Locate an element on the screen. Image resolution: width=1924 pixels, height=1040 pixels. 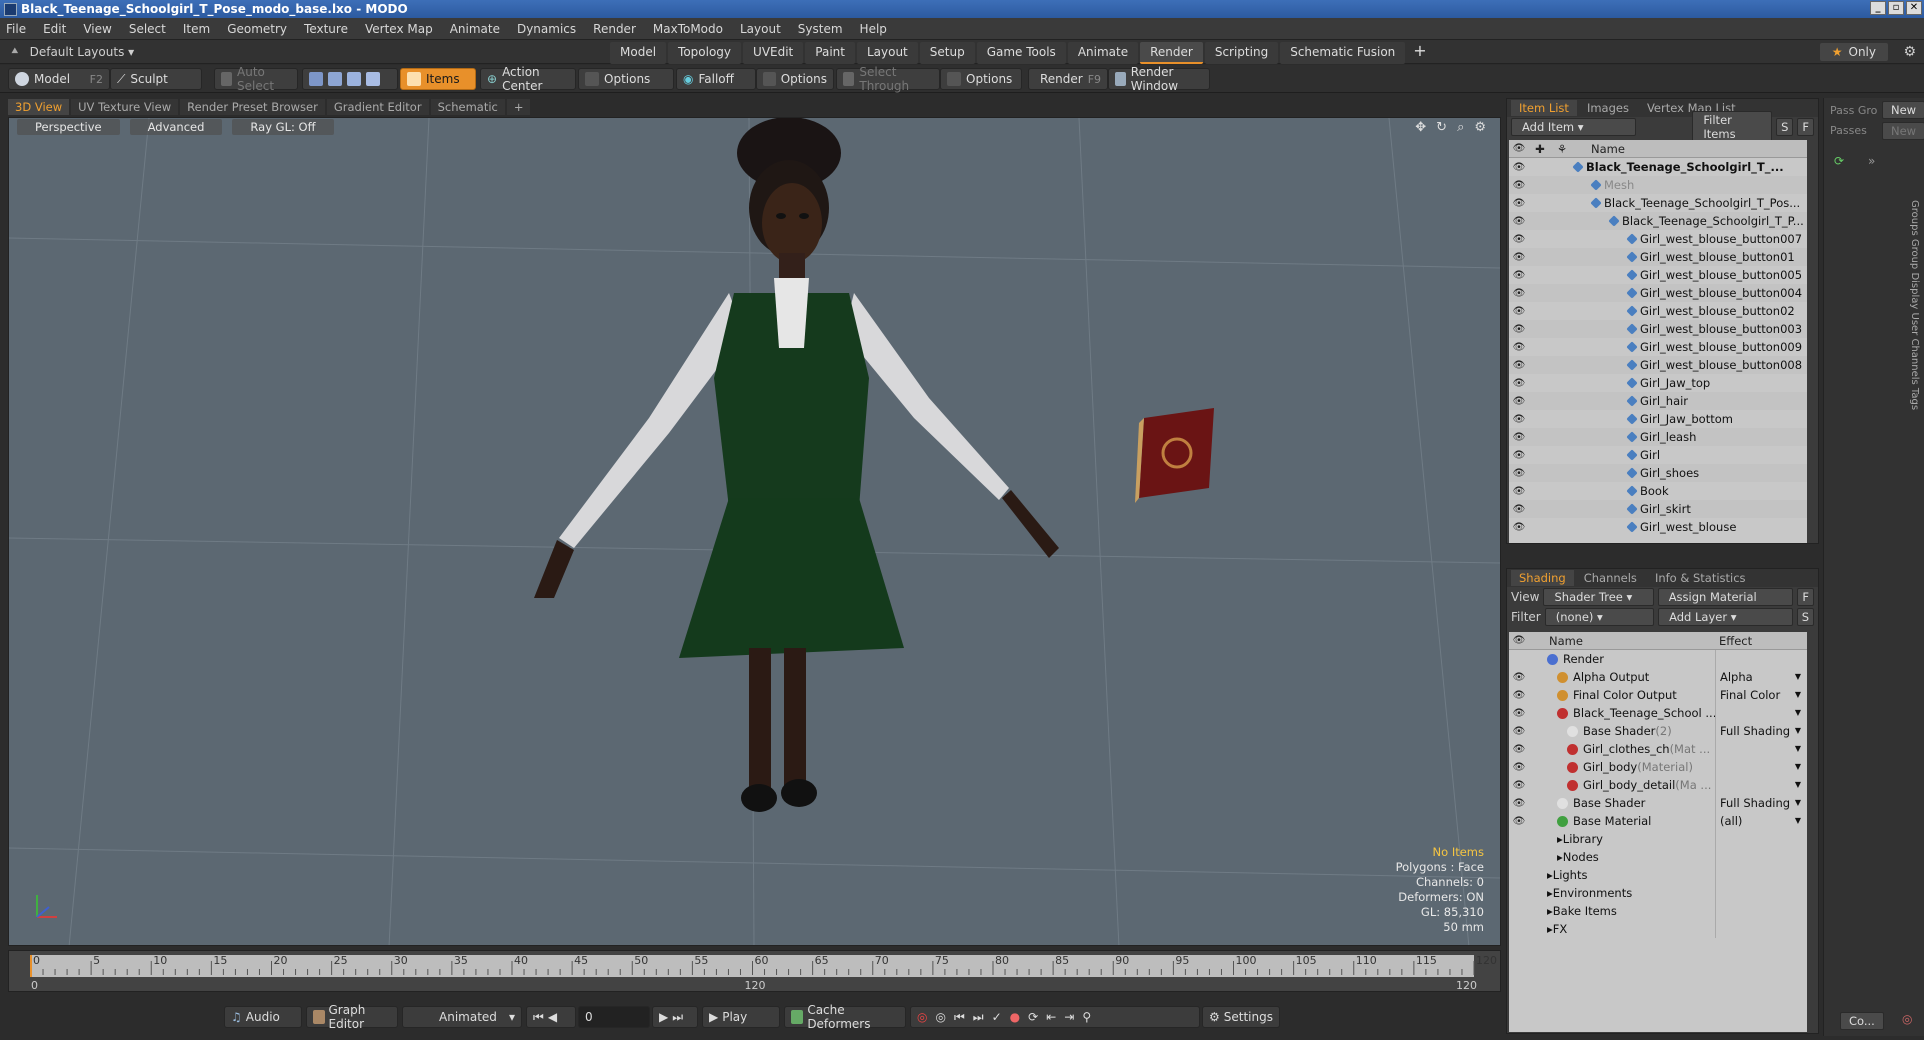
shader-row: ▸ FX is located at coordinates (1658, 929).